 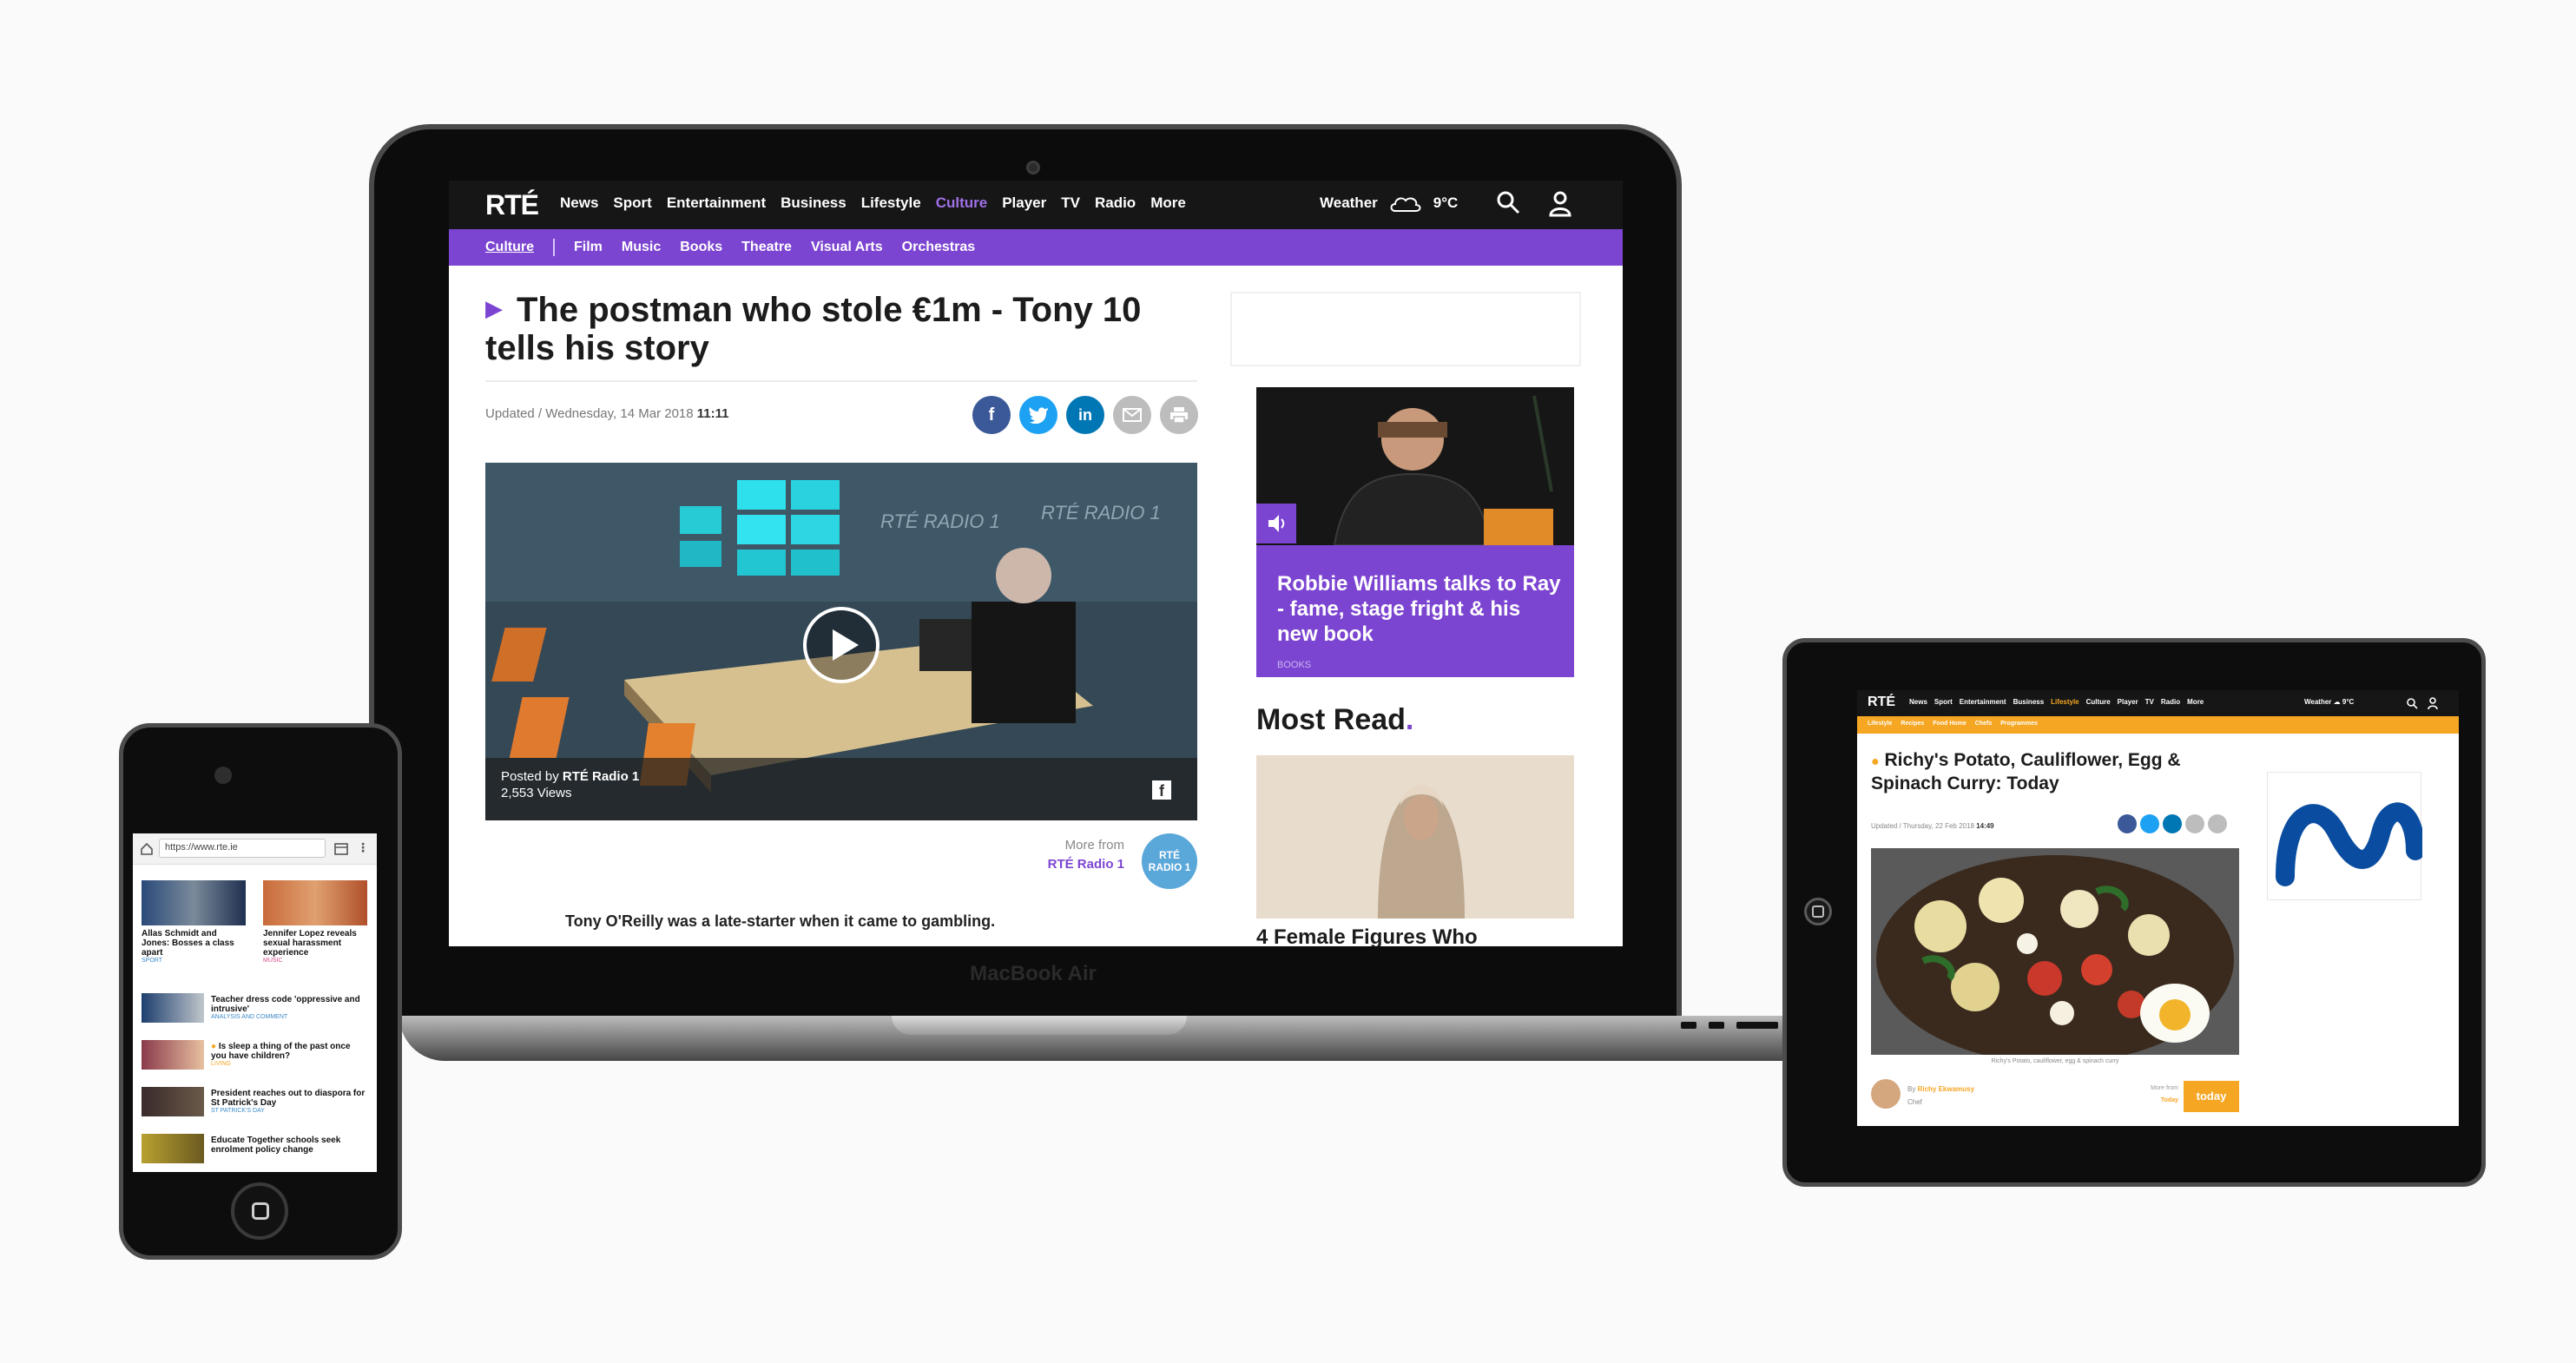 What do you see at coordinates (766, 247) in the screenshot?
I see `subnav-theatre: Theatre` at bounding box center [766, 247].